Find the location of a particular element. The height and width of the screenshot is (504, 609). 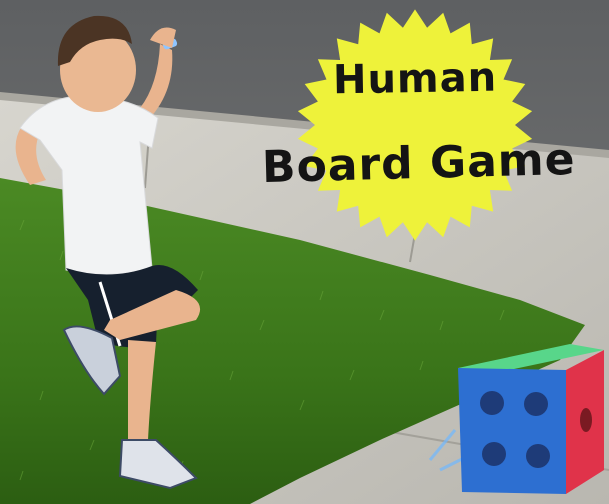

dice-front-face is located at coordinates (512, 431).